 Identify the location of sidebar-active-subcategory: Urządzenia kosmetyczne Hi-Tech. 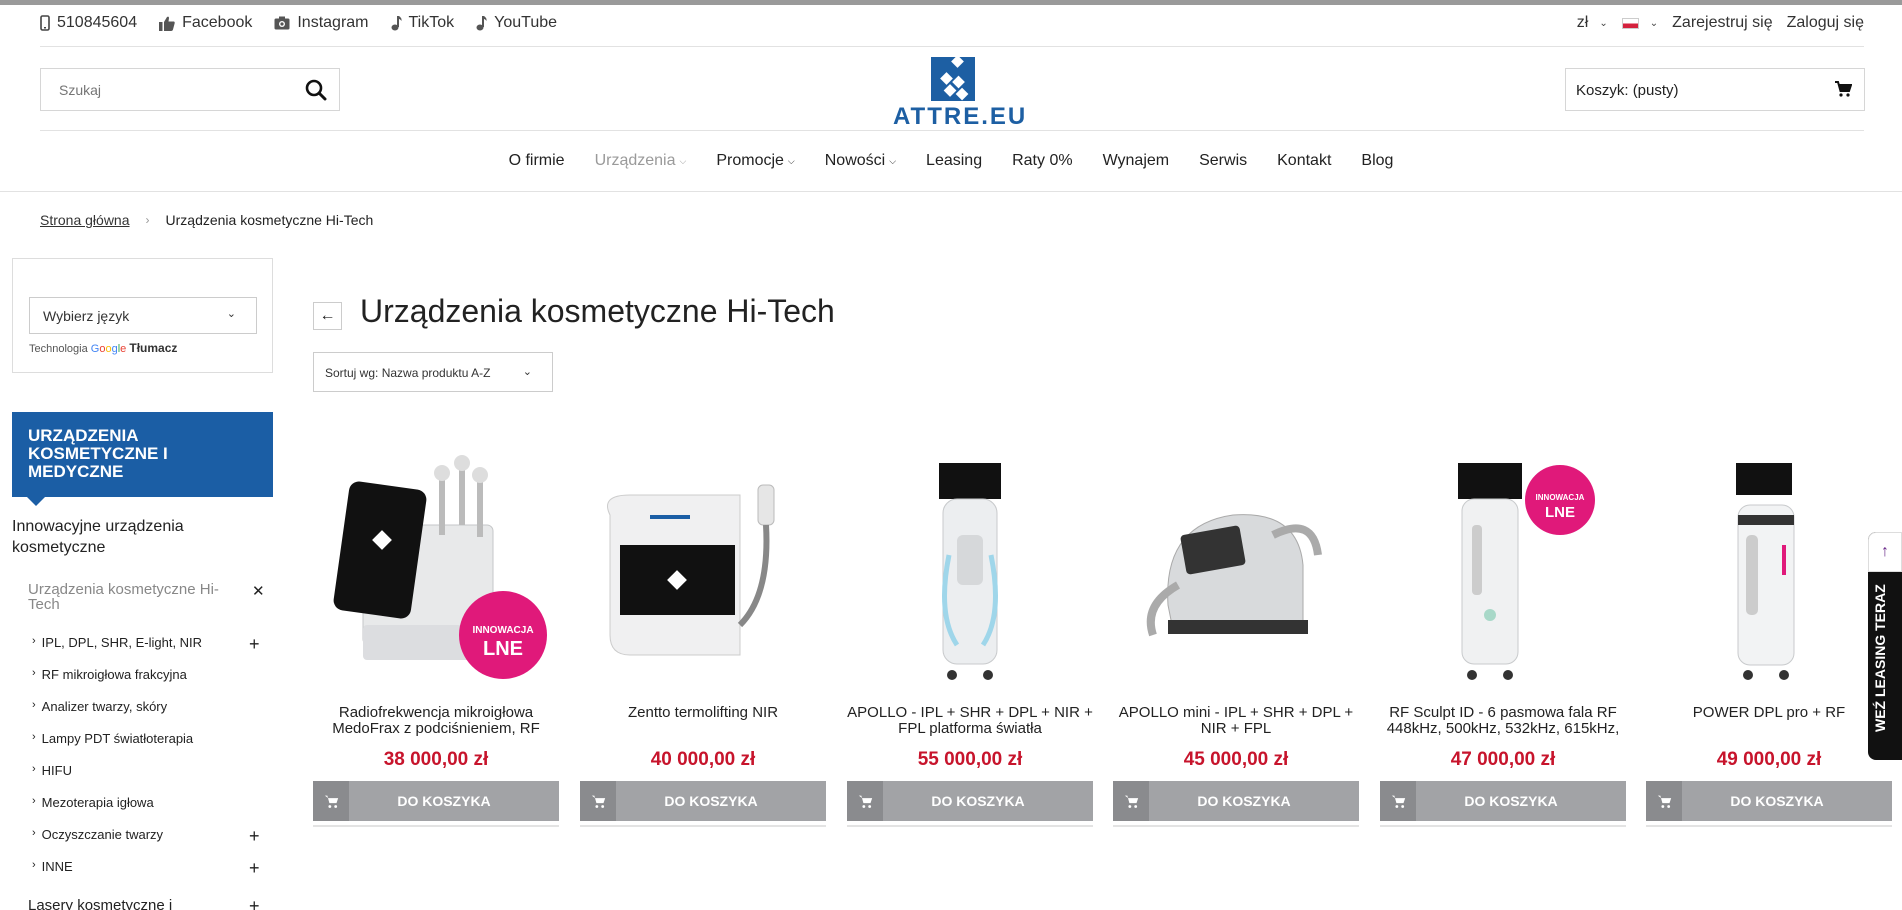
(128, 597).